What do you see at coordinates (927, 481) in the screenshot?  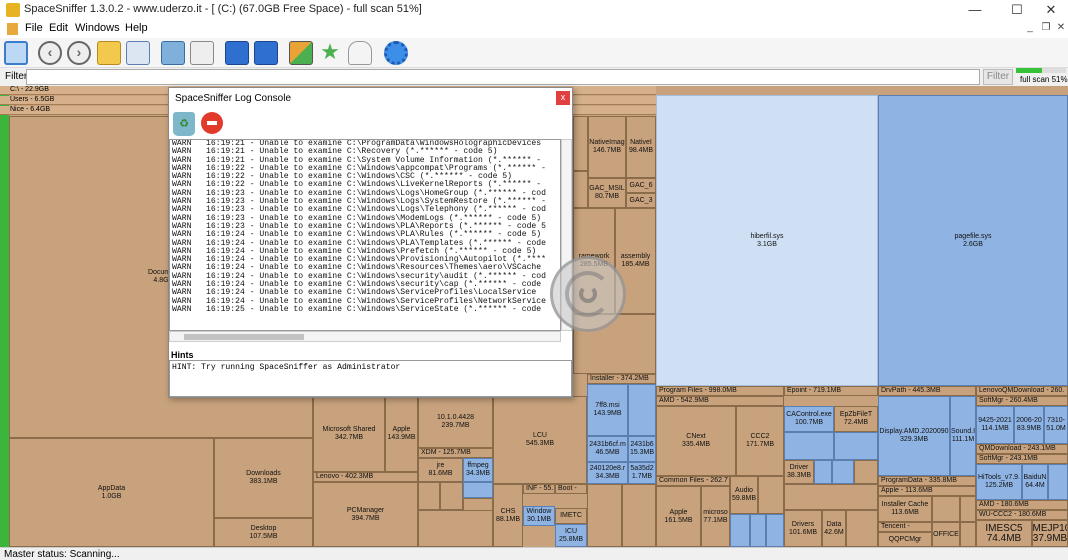 I see `tile-progdata: ProgramData - 335.8MB` at bounding box center [927, 481].